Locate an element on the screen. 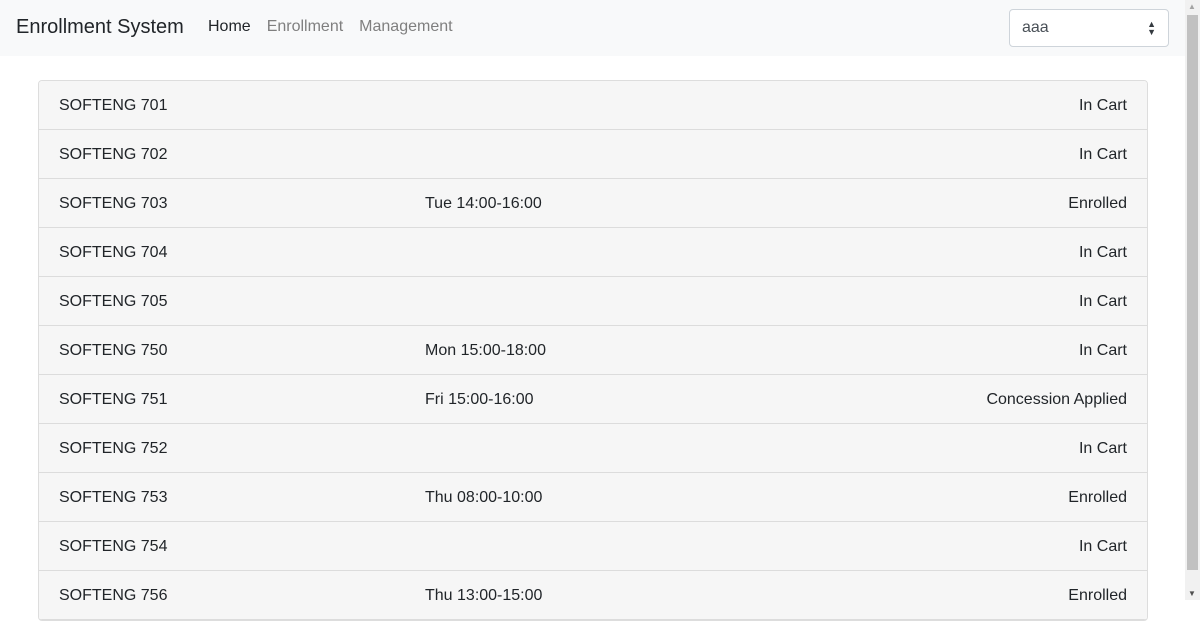 The width and height of the screenshot is (1200, 621). course-code: SOFTENG 751 is located at coordinates (113, 399).